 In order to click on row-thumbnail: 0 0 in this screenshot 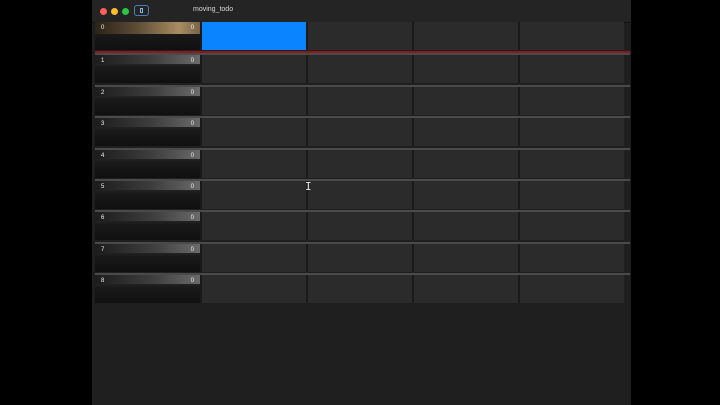, I will do `click(147, 36)`.